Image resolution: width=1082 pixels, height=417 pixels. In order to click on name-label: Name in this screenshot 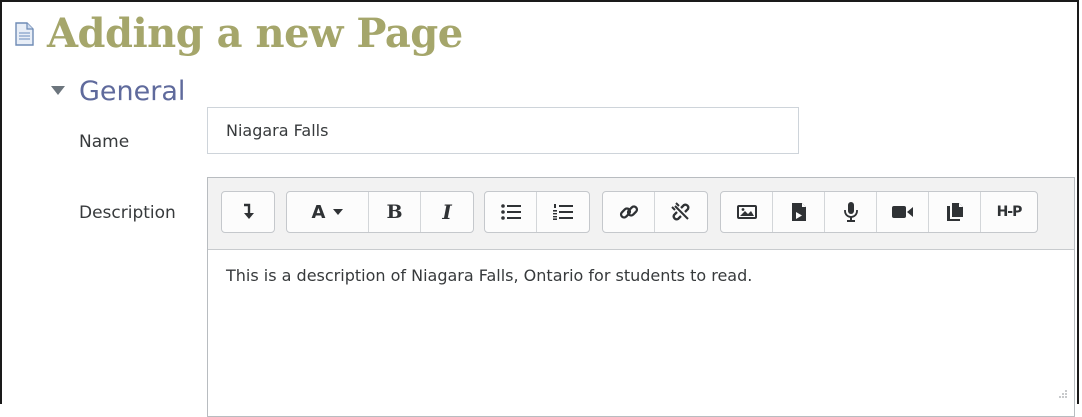, I will do `click(104, 142)`.